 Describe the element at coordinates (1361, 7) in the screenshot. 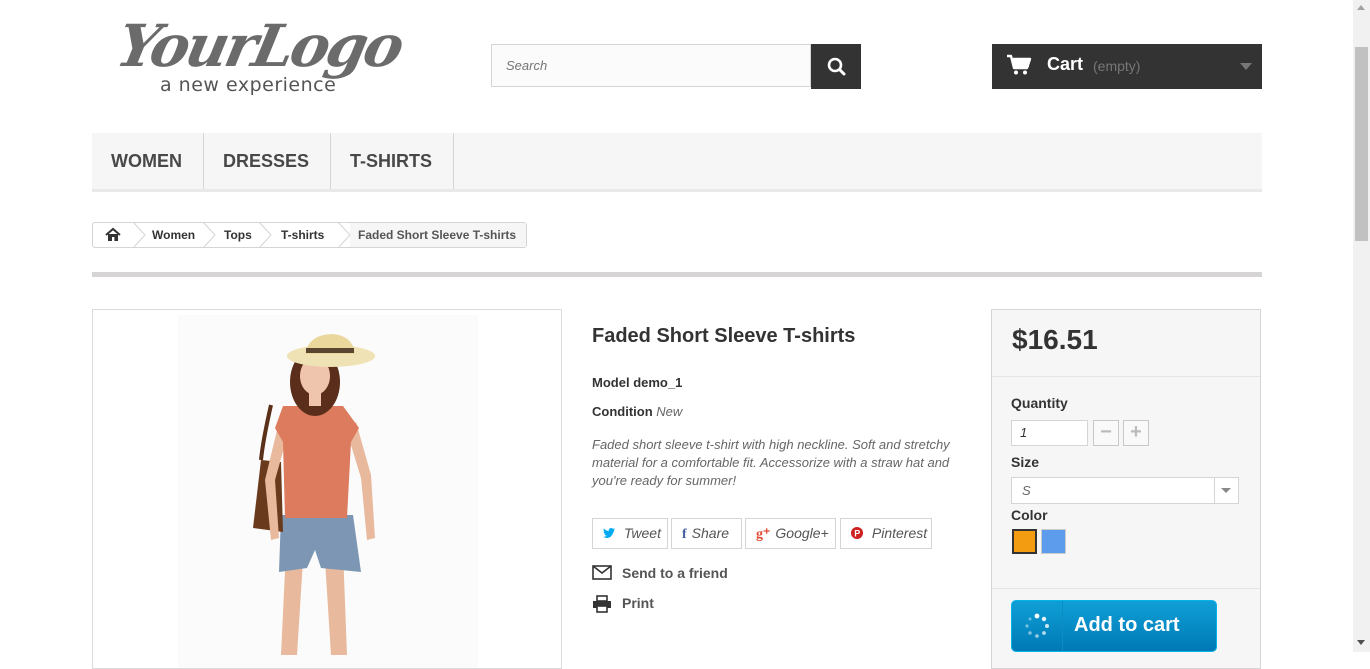

I see `scroll-up-arrow-icon` at that location.